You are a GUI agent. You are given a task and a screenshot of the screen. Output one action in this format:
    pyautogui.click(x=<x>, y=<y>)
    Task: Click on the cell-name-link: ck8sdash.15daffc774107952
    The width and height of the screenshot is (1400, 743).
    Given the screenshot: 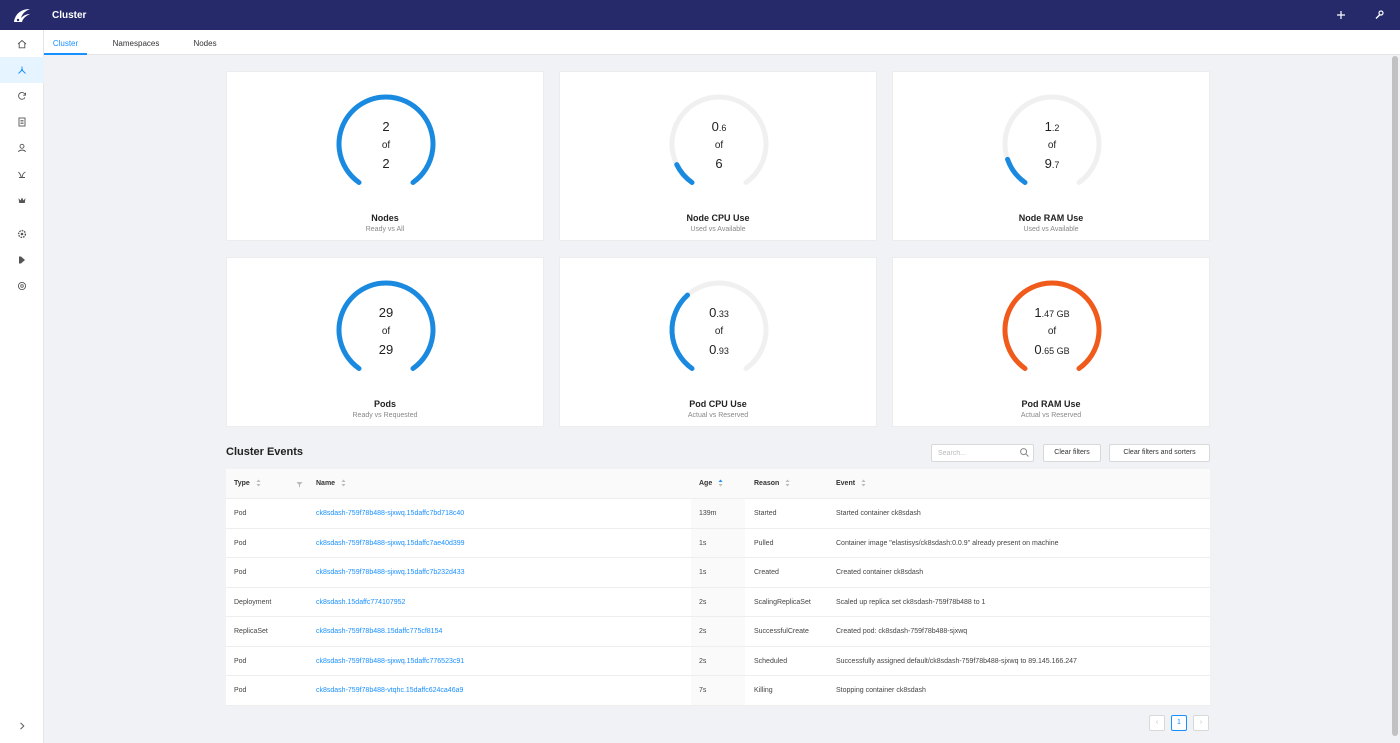 What is the action you would take?
    pyautogui.click(x=360, y=602)
    